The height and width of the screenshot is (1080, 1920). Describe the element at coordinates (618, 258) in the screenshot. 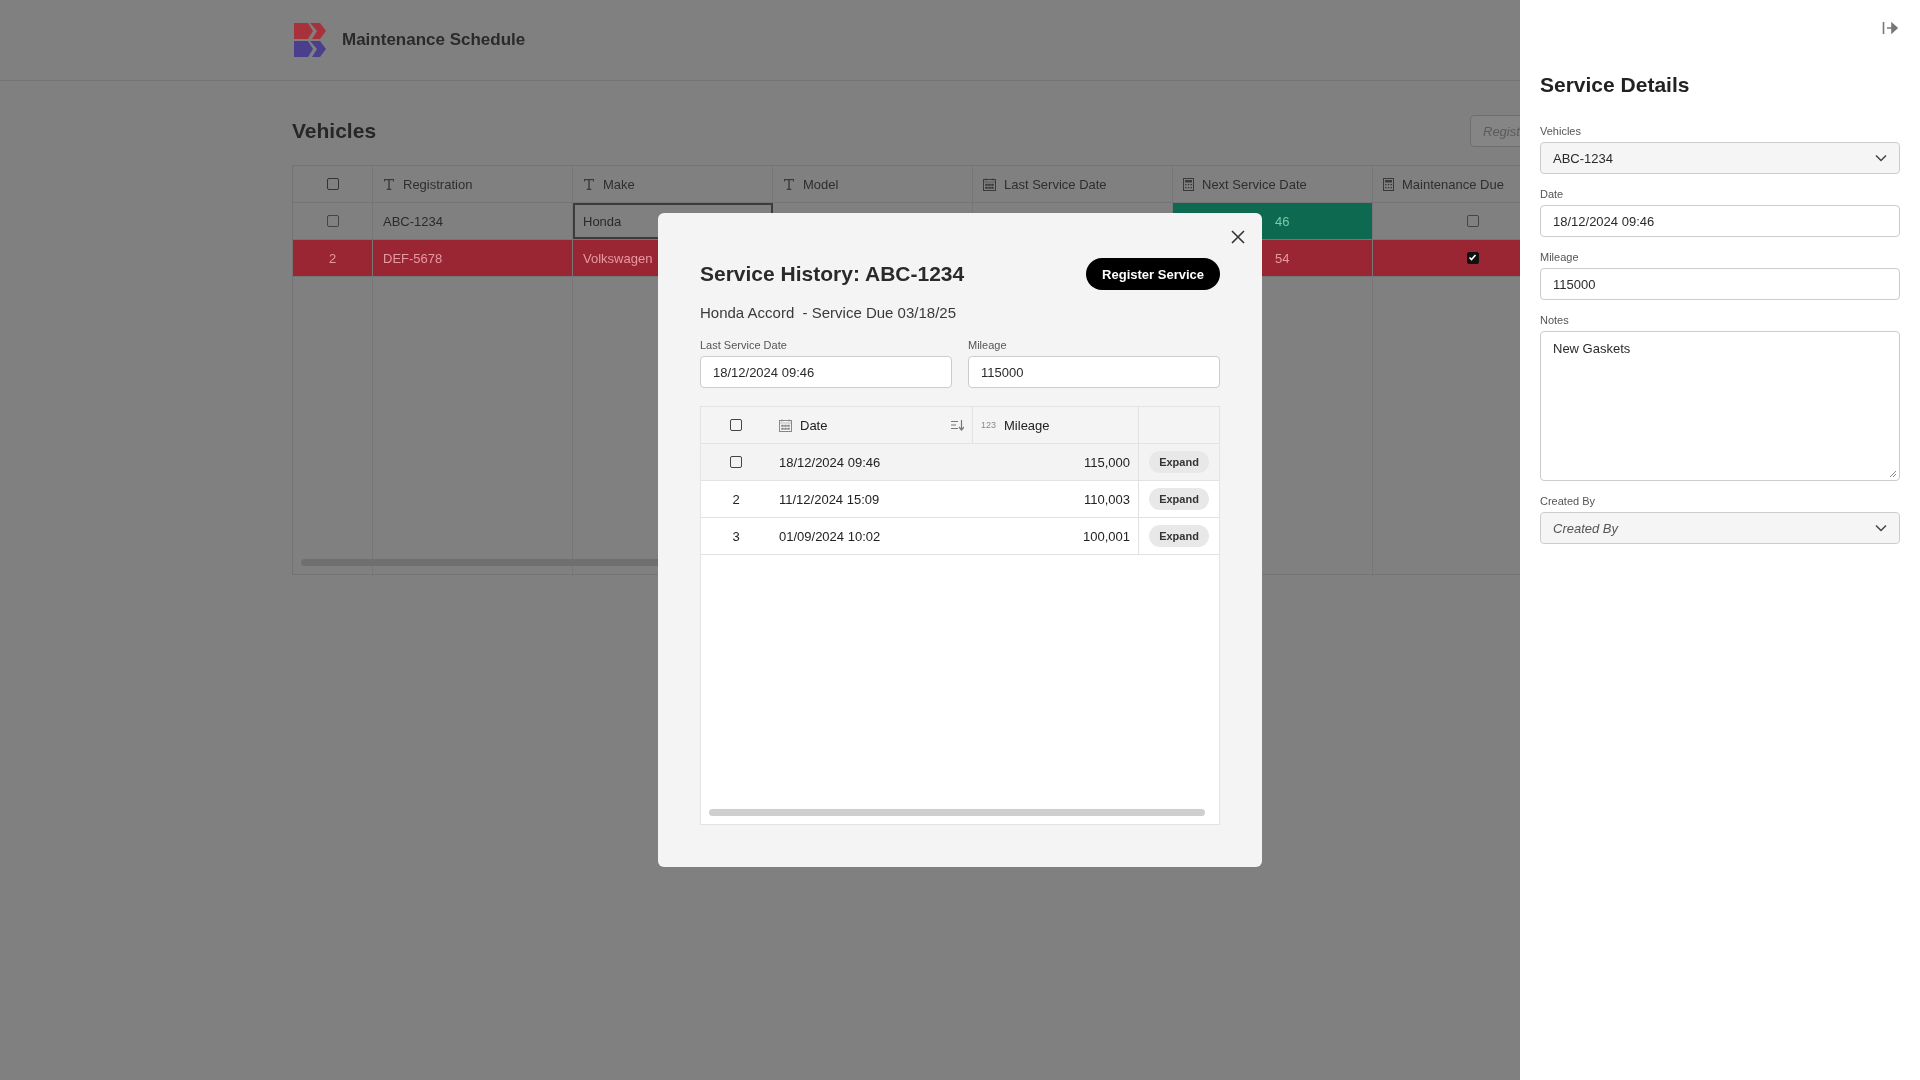

I see `table-cell: Volkswagen` at that location.